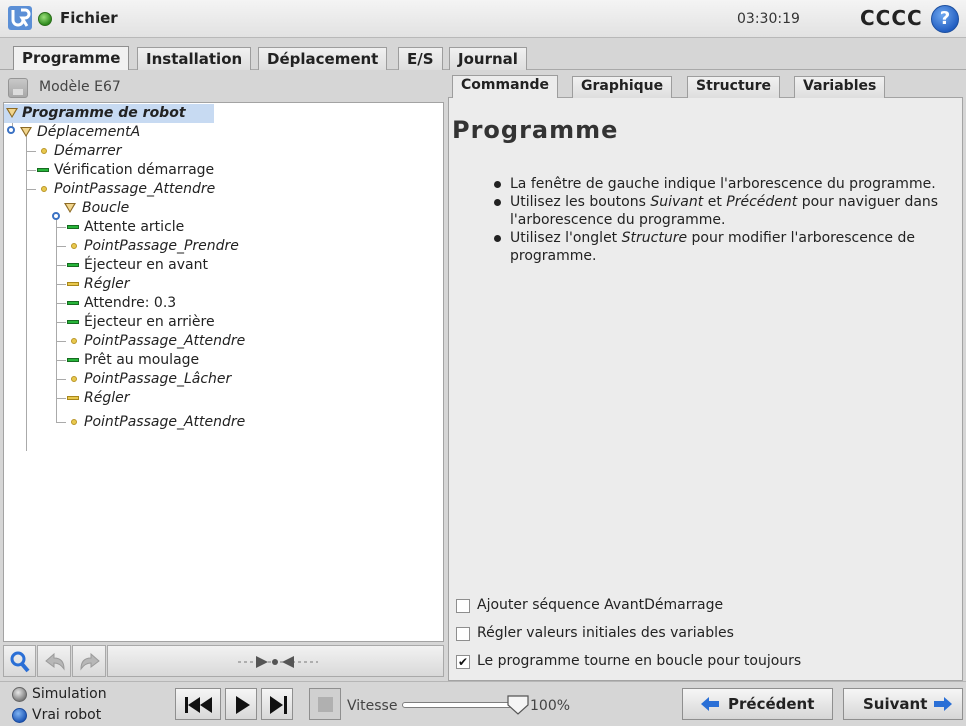 The image size is (966, 726). What do you see at coordinates (154, 151) in the screenshot?
I see `tree-node-demarrer: Démarrer` at bounding box center [154, 151].